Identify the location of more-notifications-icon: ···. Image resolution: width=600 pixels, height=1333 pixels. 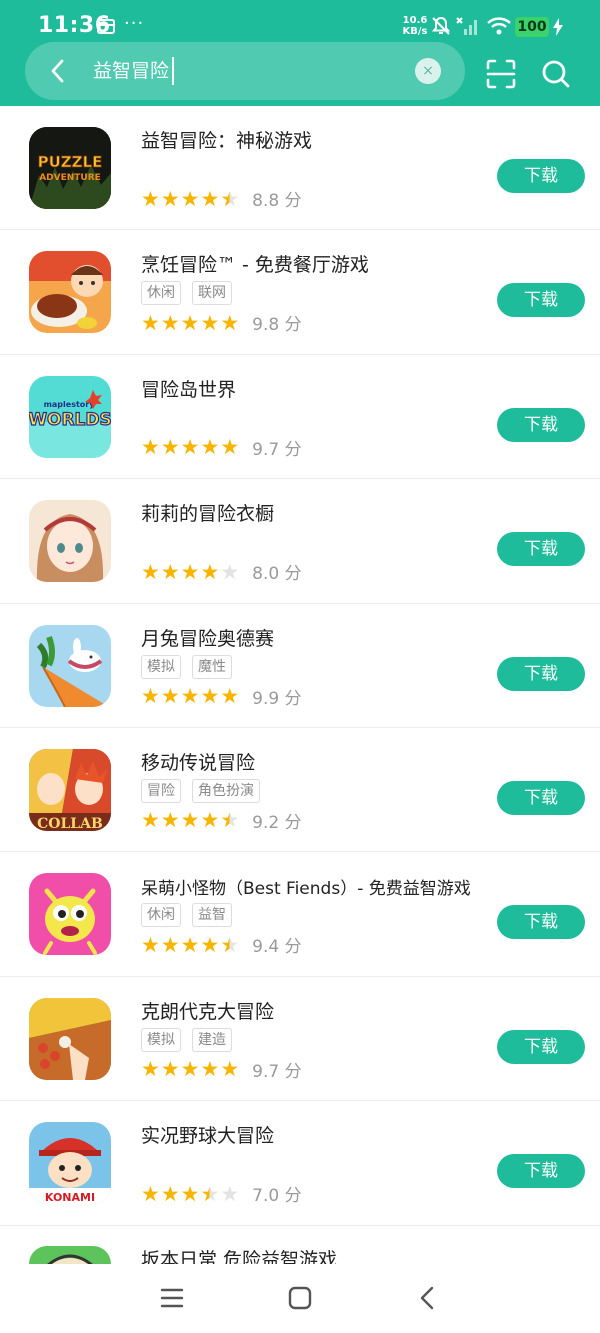
(134, 23).